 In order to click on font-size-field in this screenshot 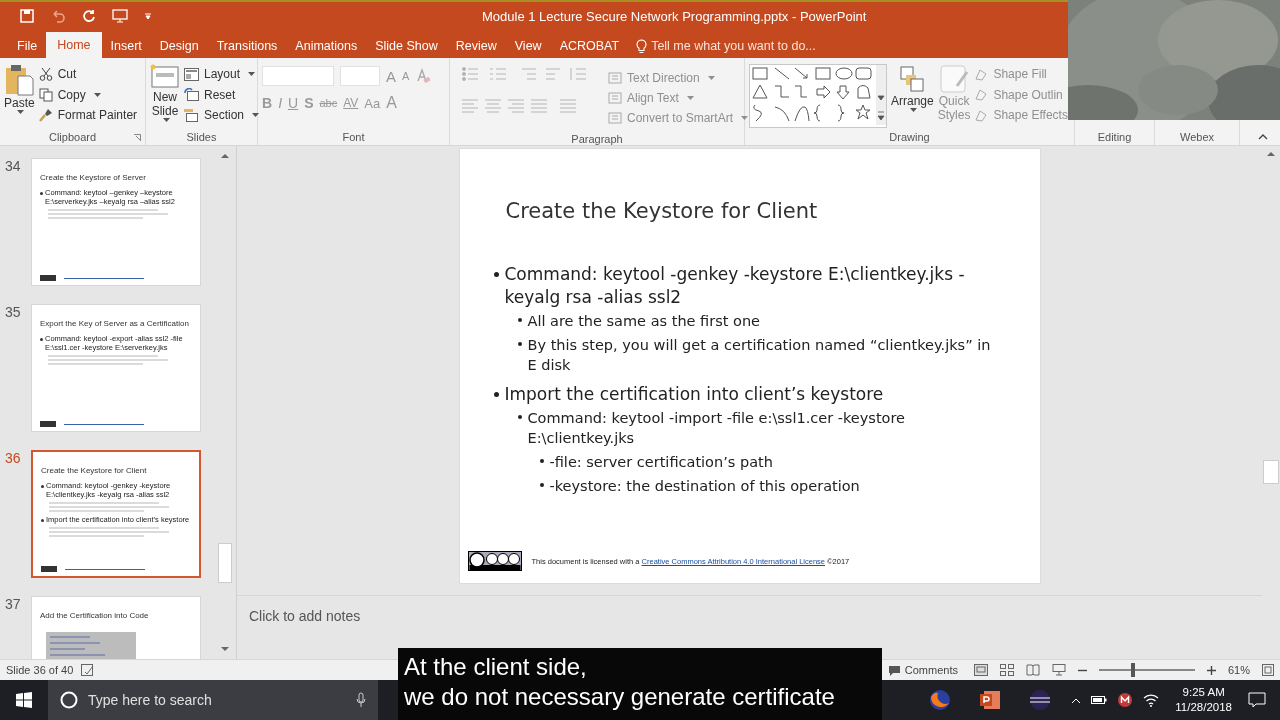, I will do `click(360, 76)`.